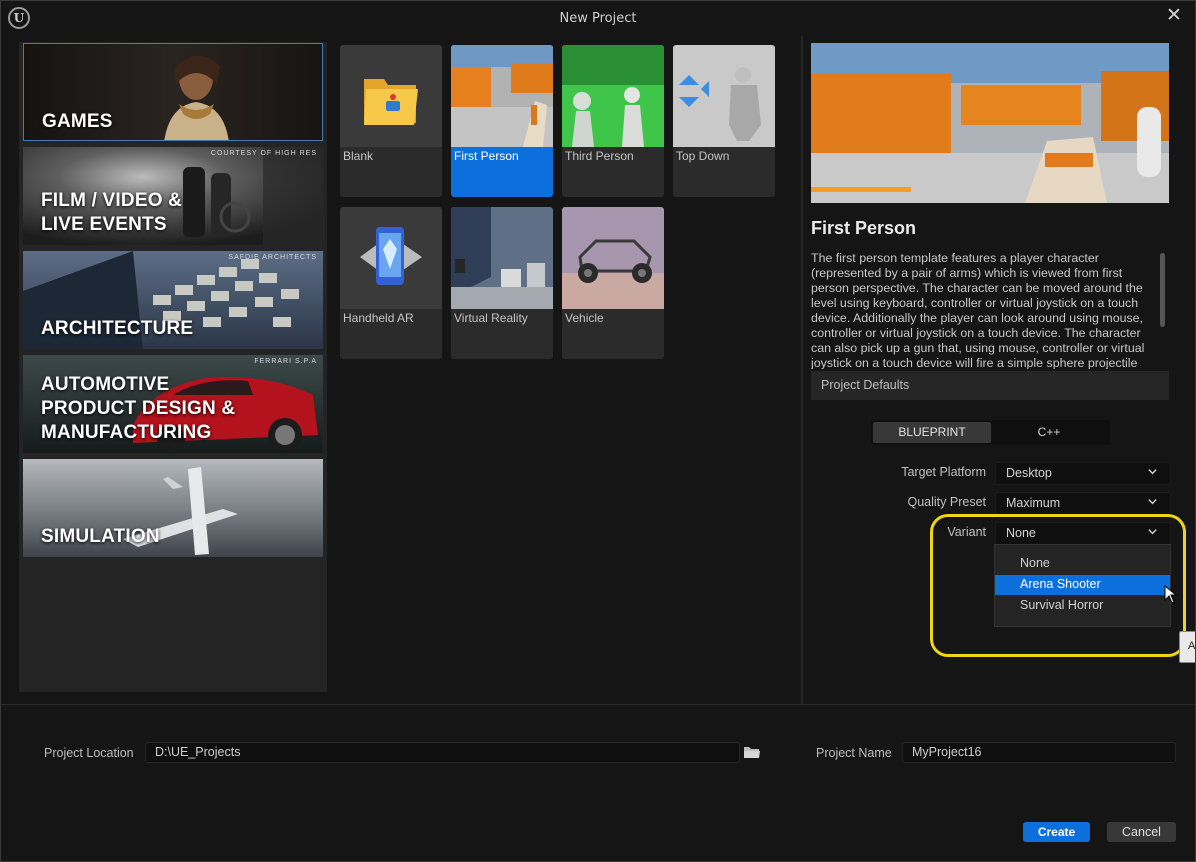 Image resolution: width=1196 pixels, height=862 pixels. I want to click on quality-preset-label: Quality Preset, so click(946, 502).